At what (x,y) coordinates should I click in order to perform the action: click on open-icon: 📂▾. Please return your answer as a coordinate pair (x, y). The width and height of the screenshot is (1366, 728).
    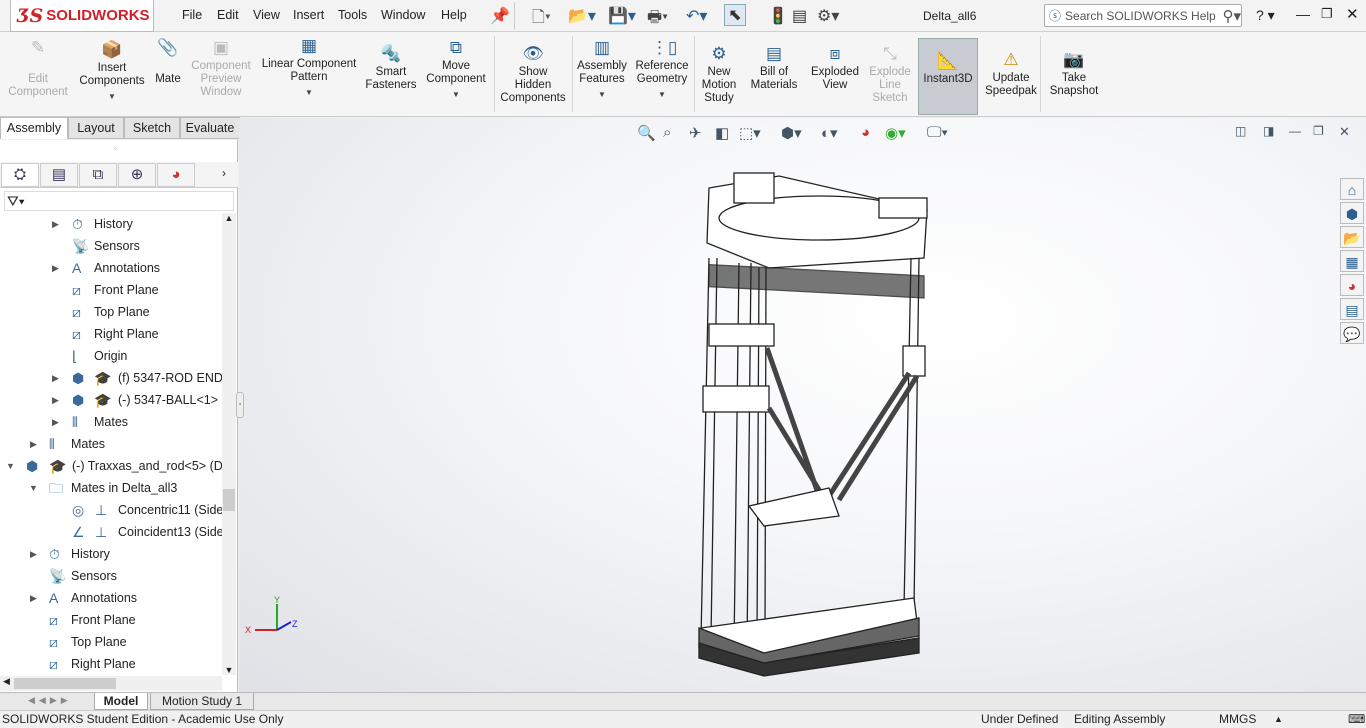
    Looking at the image, I should click on (582, 16).